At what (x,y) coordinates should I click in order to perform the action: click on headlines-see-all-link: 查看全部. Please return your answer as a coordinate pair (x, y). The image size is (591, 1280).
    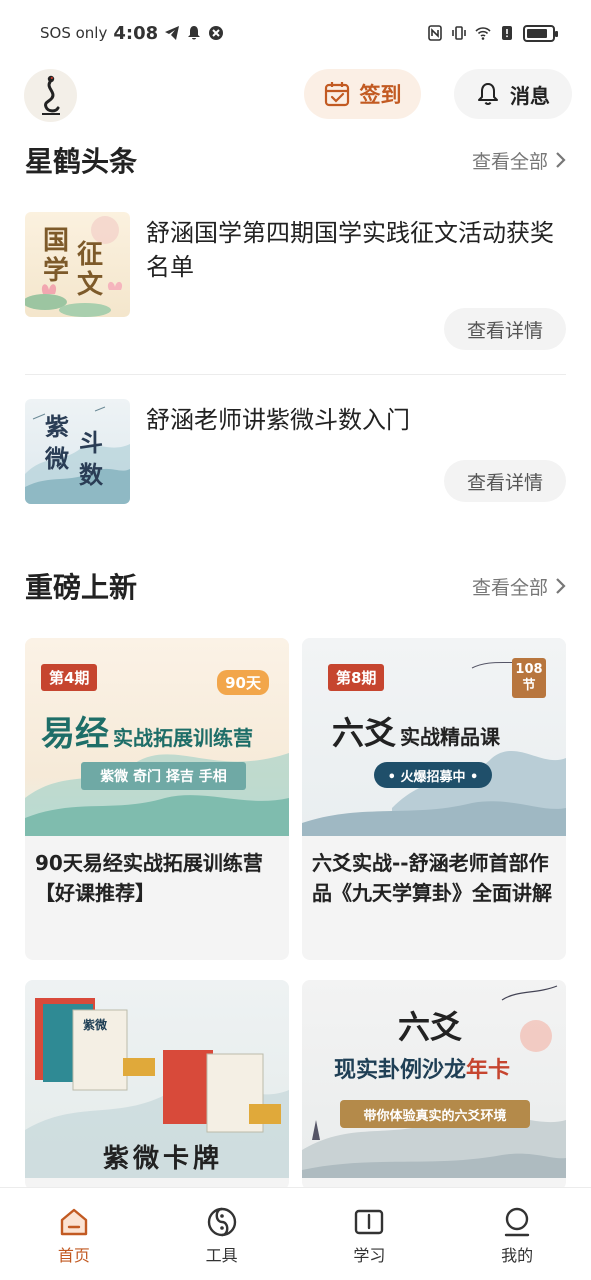
    Looking at the image, I should click on (519, 160).